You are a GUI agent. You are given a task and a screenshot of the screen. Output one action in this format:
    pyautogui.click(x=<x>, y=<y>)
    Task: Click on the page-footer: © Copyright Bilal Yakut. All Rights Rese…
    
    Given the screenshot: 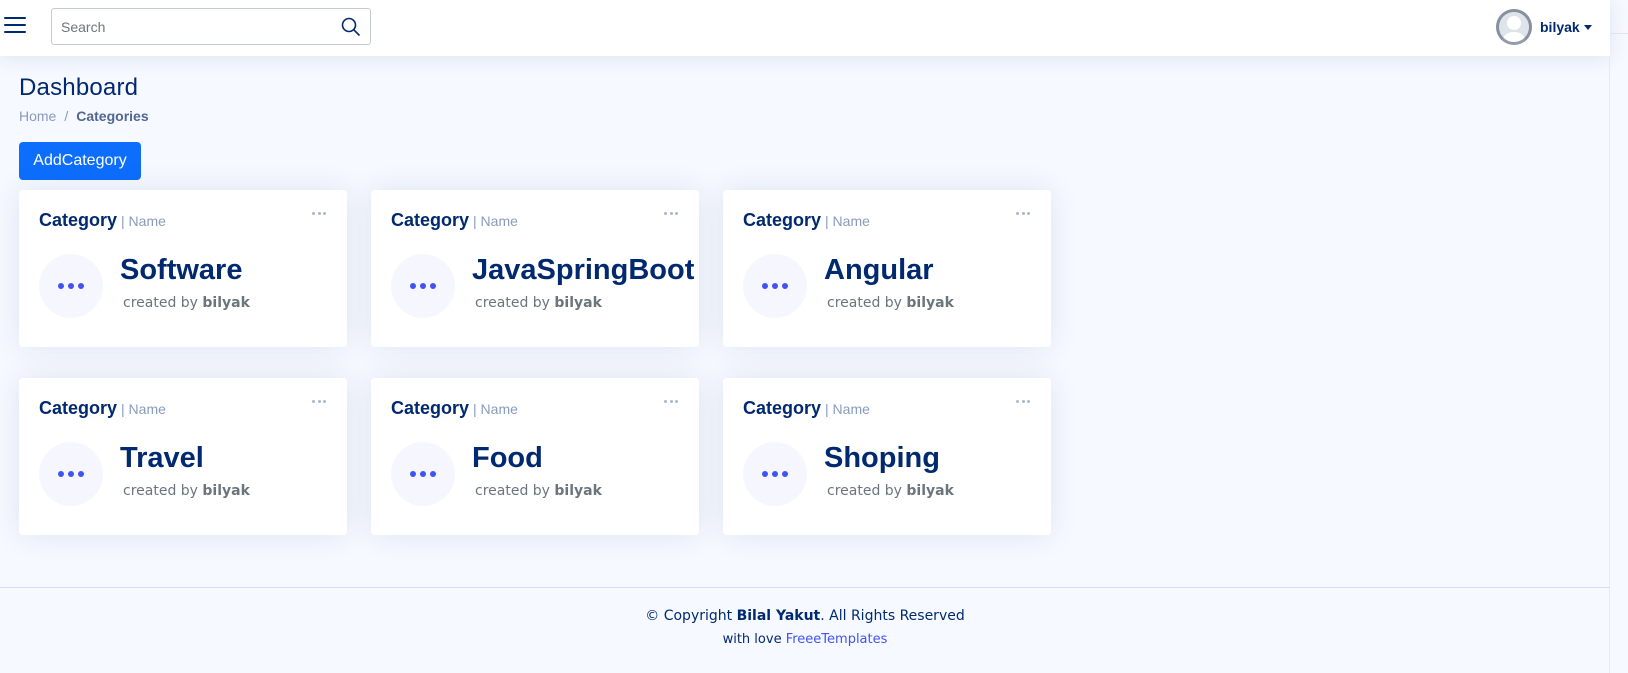 What is the action you would take?
    pyautogui.click(x=805, y=627)
    